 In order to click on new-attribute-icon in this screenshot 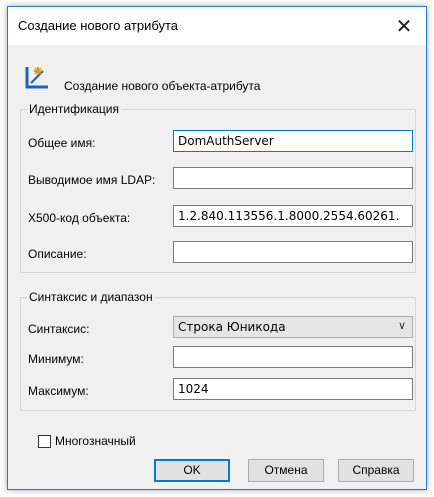, I will do `click(36, 78)`.